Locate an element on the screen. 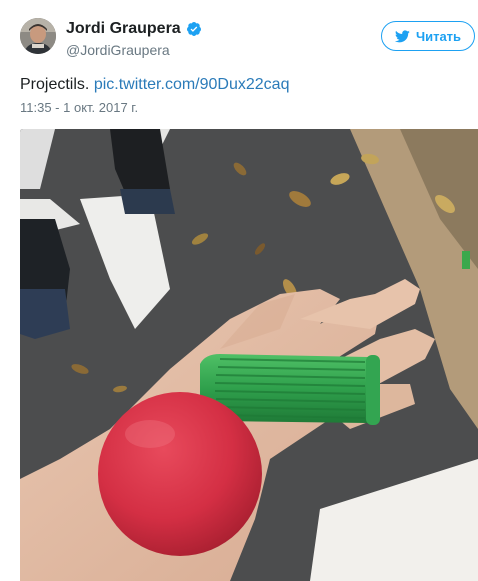 The width and height of the screenshot is (478, 581). display-name-row: Jordi Graupera is located at coordinates (134, 29).